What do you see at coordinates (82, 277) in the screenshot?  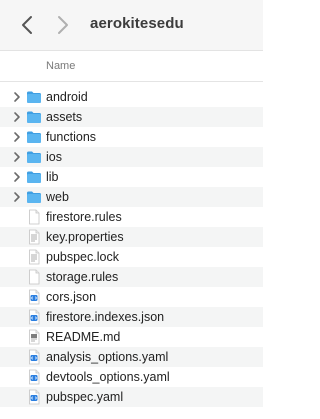 I see `item-name: storage.rules` at bounding box center [82, 277].